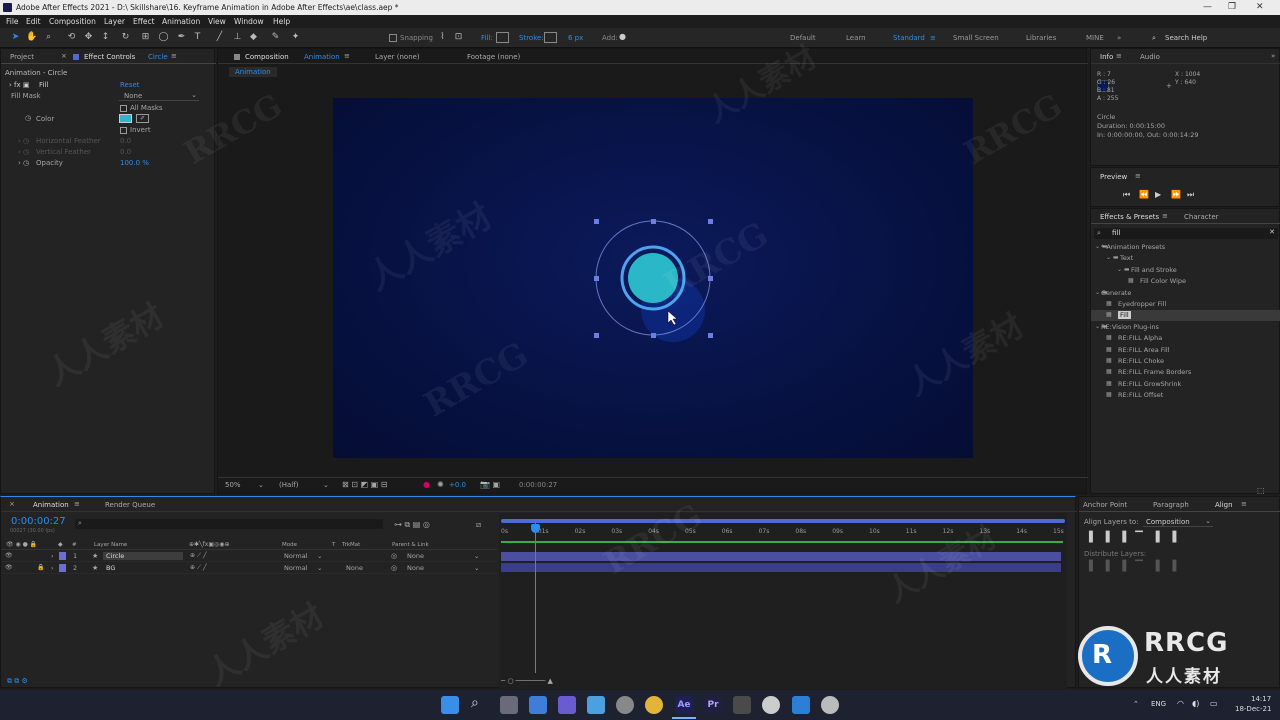 The width and height of the screenshot is (1280, 720). I want to click on dolly-tool-icon: ↕, so click(105, 37).